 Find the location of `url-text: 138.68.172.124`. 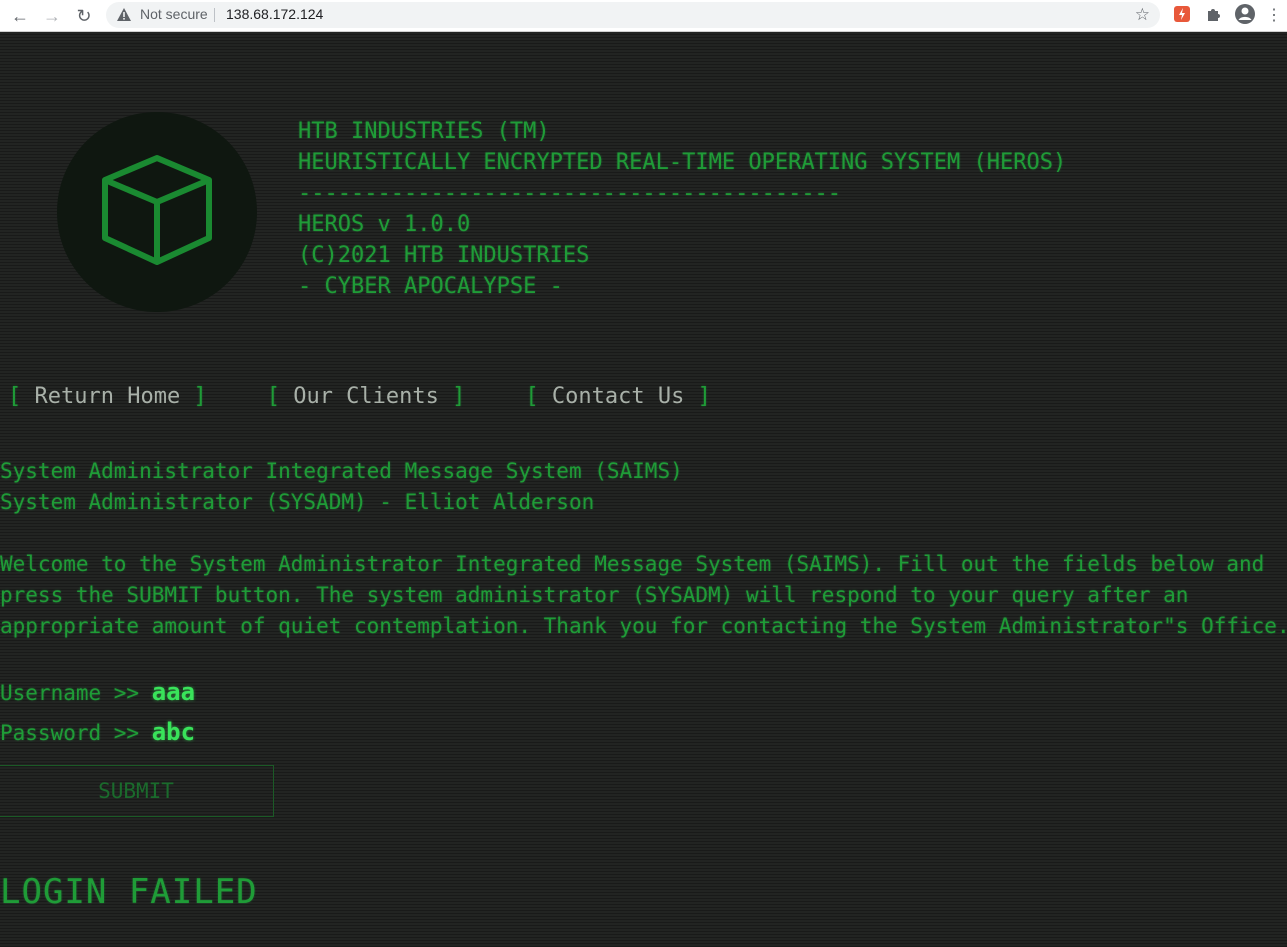

url-text: 138.68.172.124 is located at coordinates (274, 14).